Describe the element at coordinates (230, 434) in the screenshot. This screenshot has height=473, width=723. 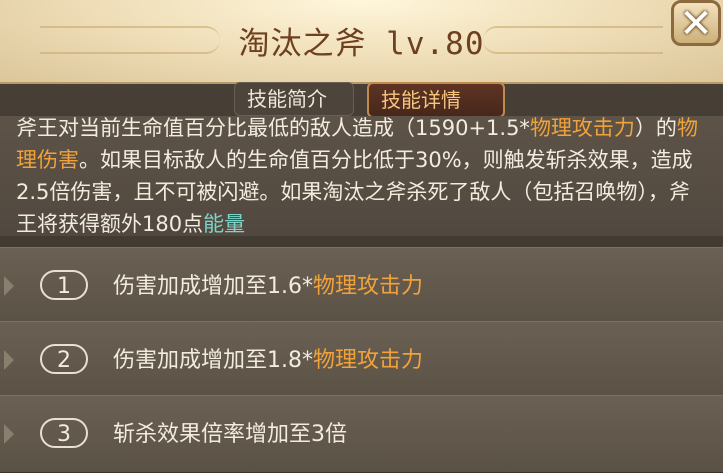
I see `upgrade-text: 斩杀效果倍率增加至3倍` at that location.